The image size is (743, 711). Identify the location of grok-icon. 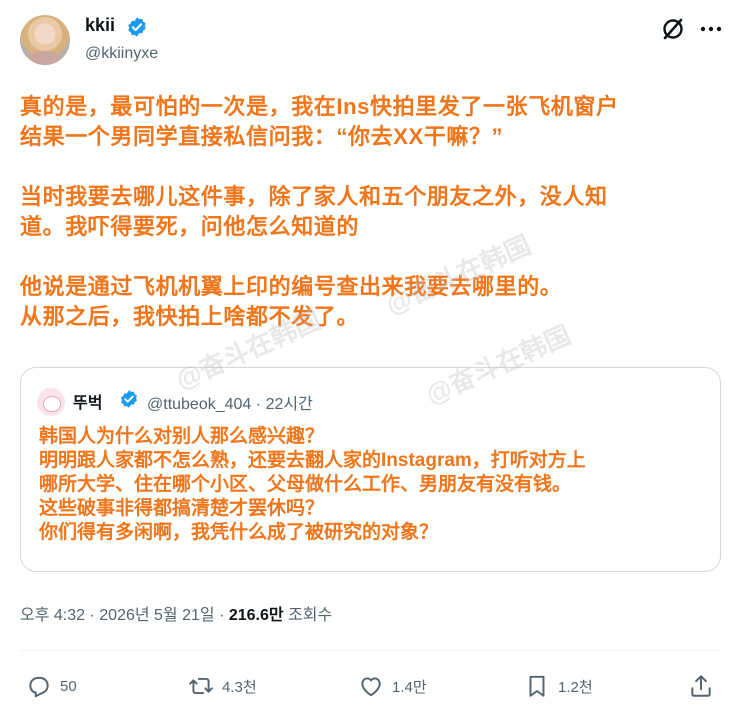
(673, 29).